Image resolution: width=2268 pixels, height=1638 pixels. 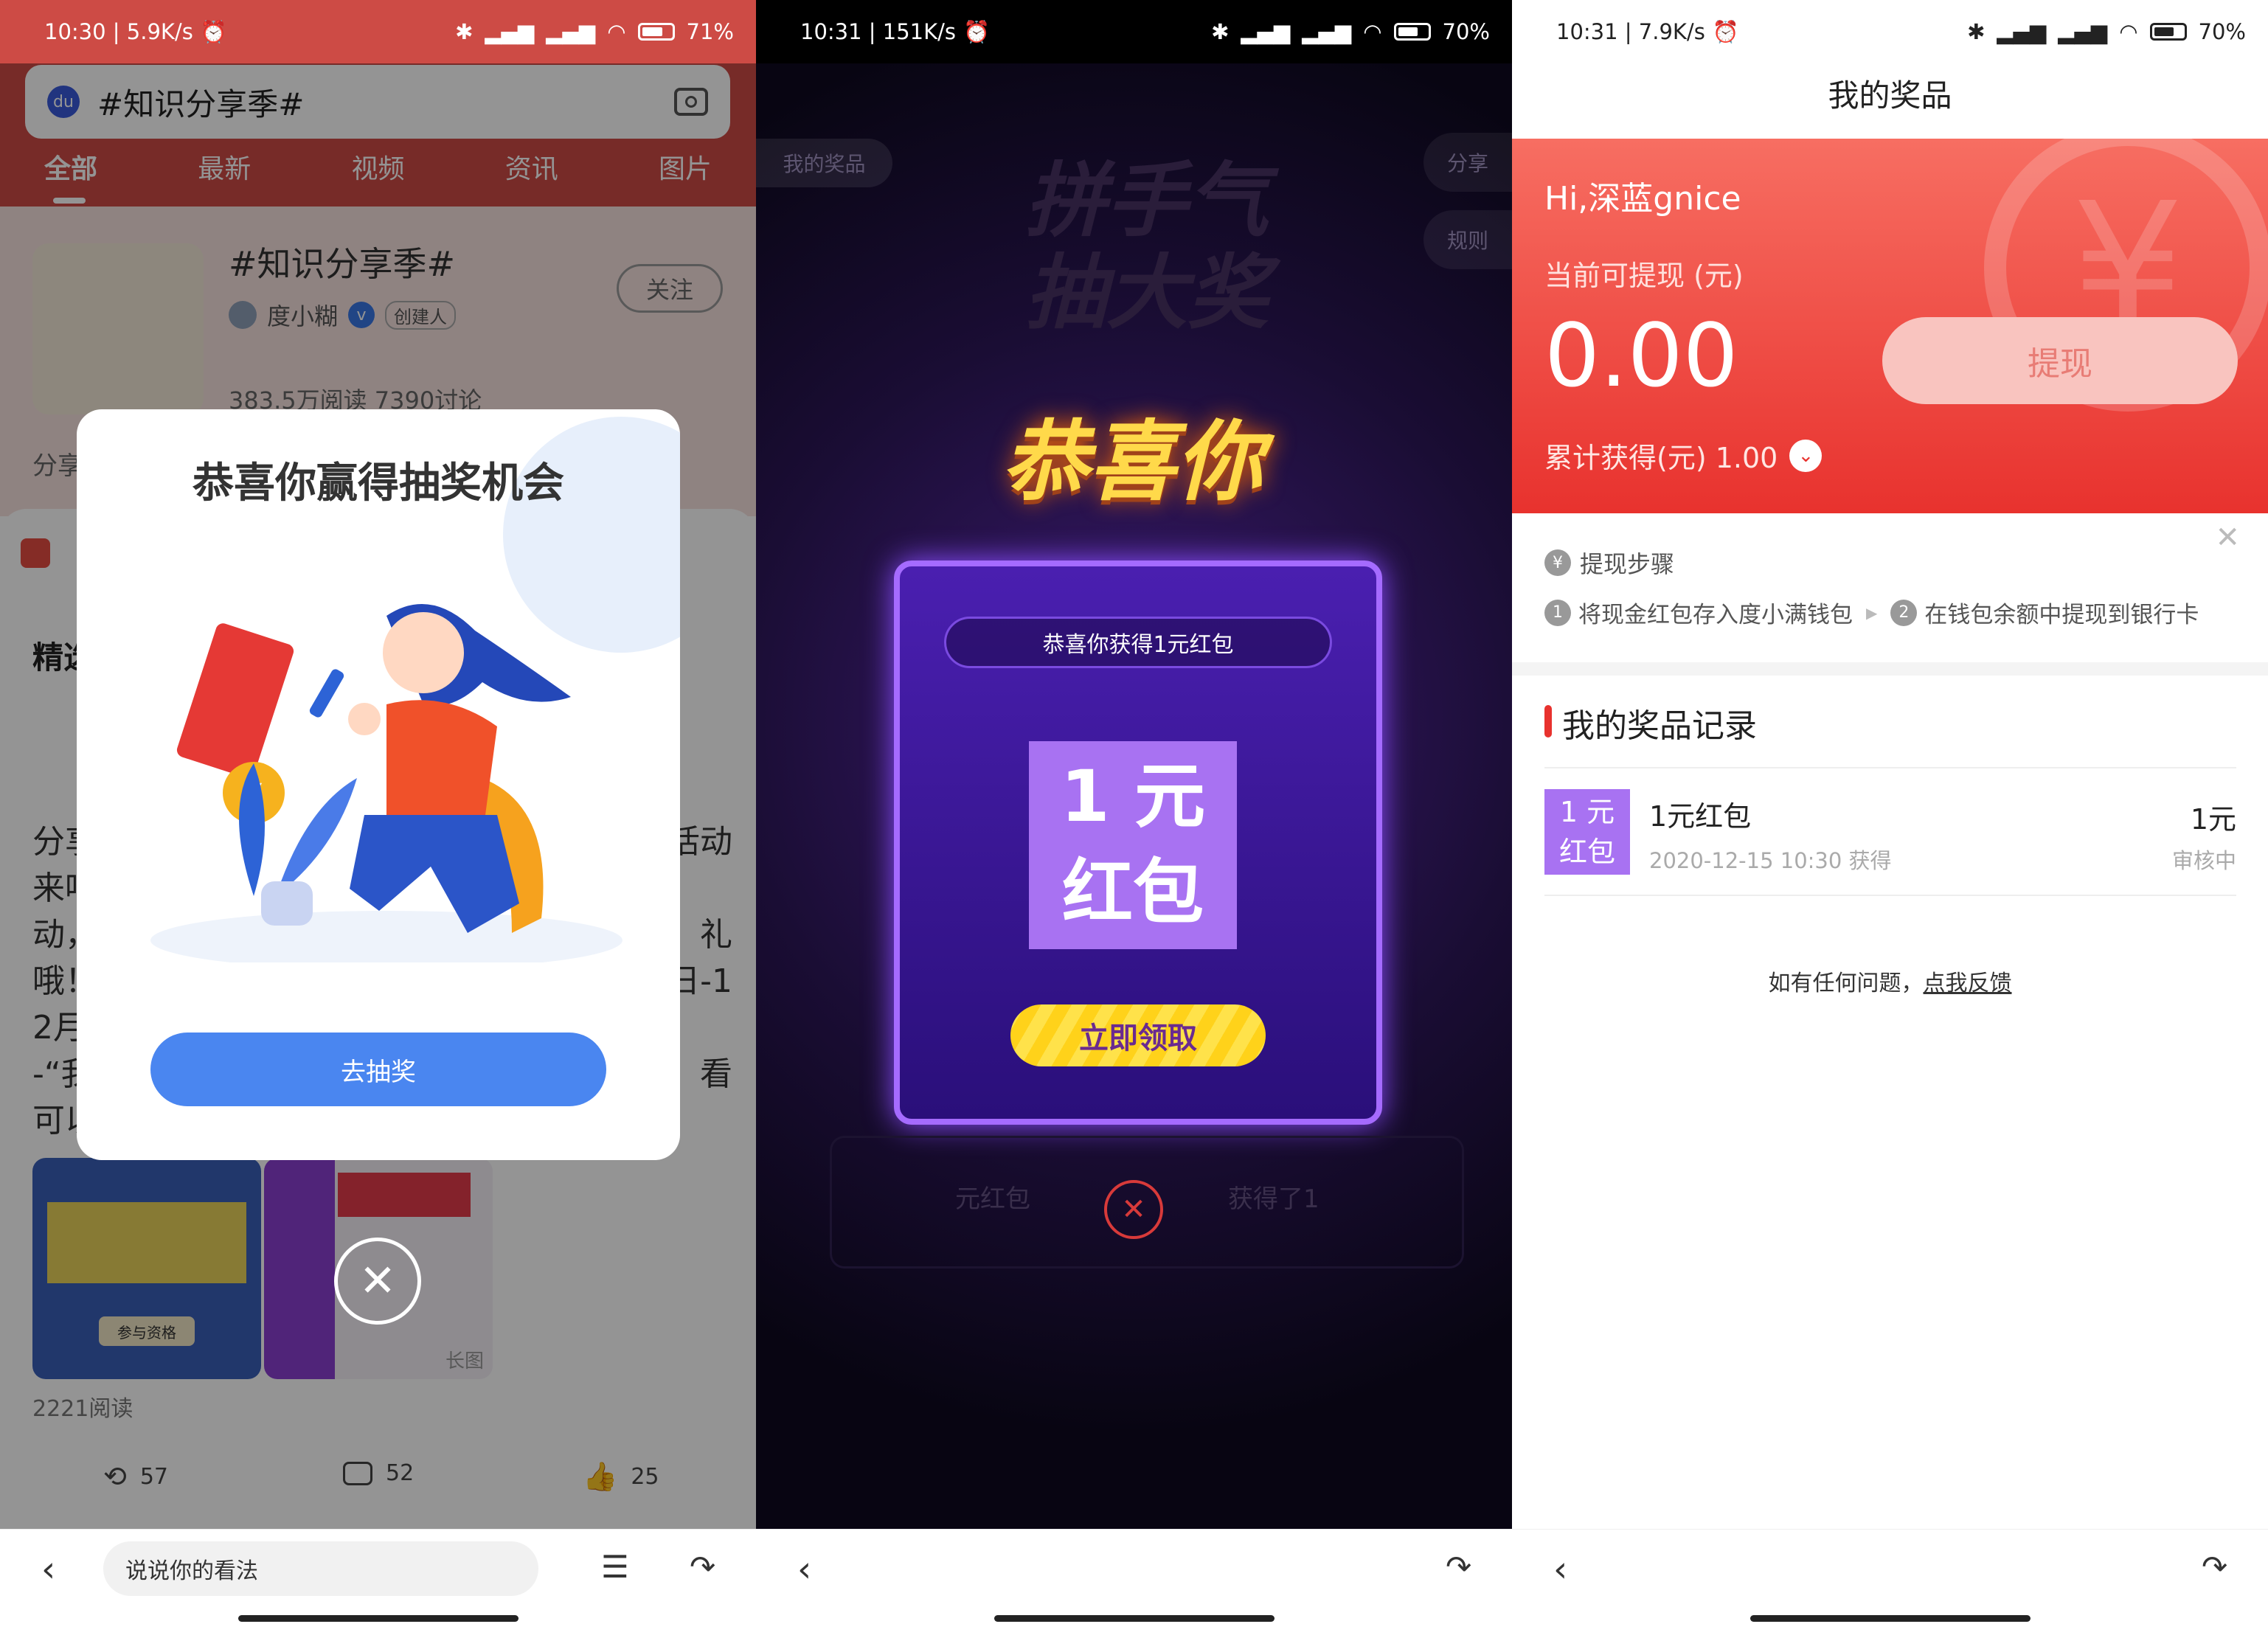 I want to click on close-modal-button: ✕, so click(x=377, y=1282).